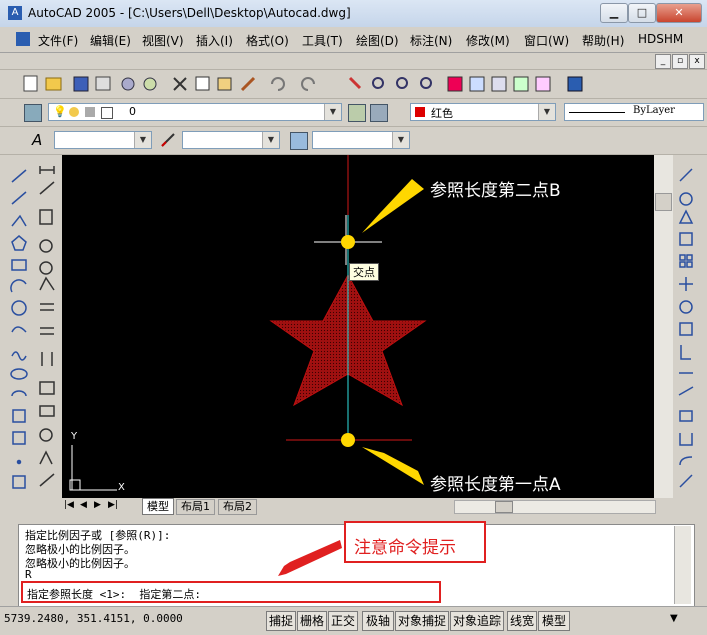 The height and width of the screenshot is (635, 707). What do you see at coordinates (357, 113) in the screenshot?
I see `make-current-icon` at bounding box center [357, 113].